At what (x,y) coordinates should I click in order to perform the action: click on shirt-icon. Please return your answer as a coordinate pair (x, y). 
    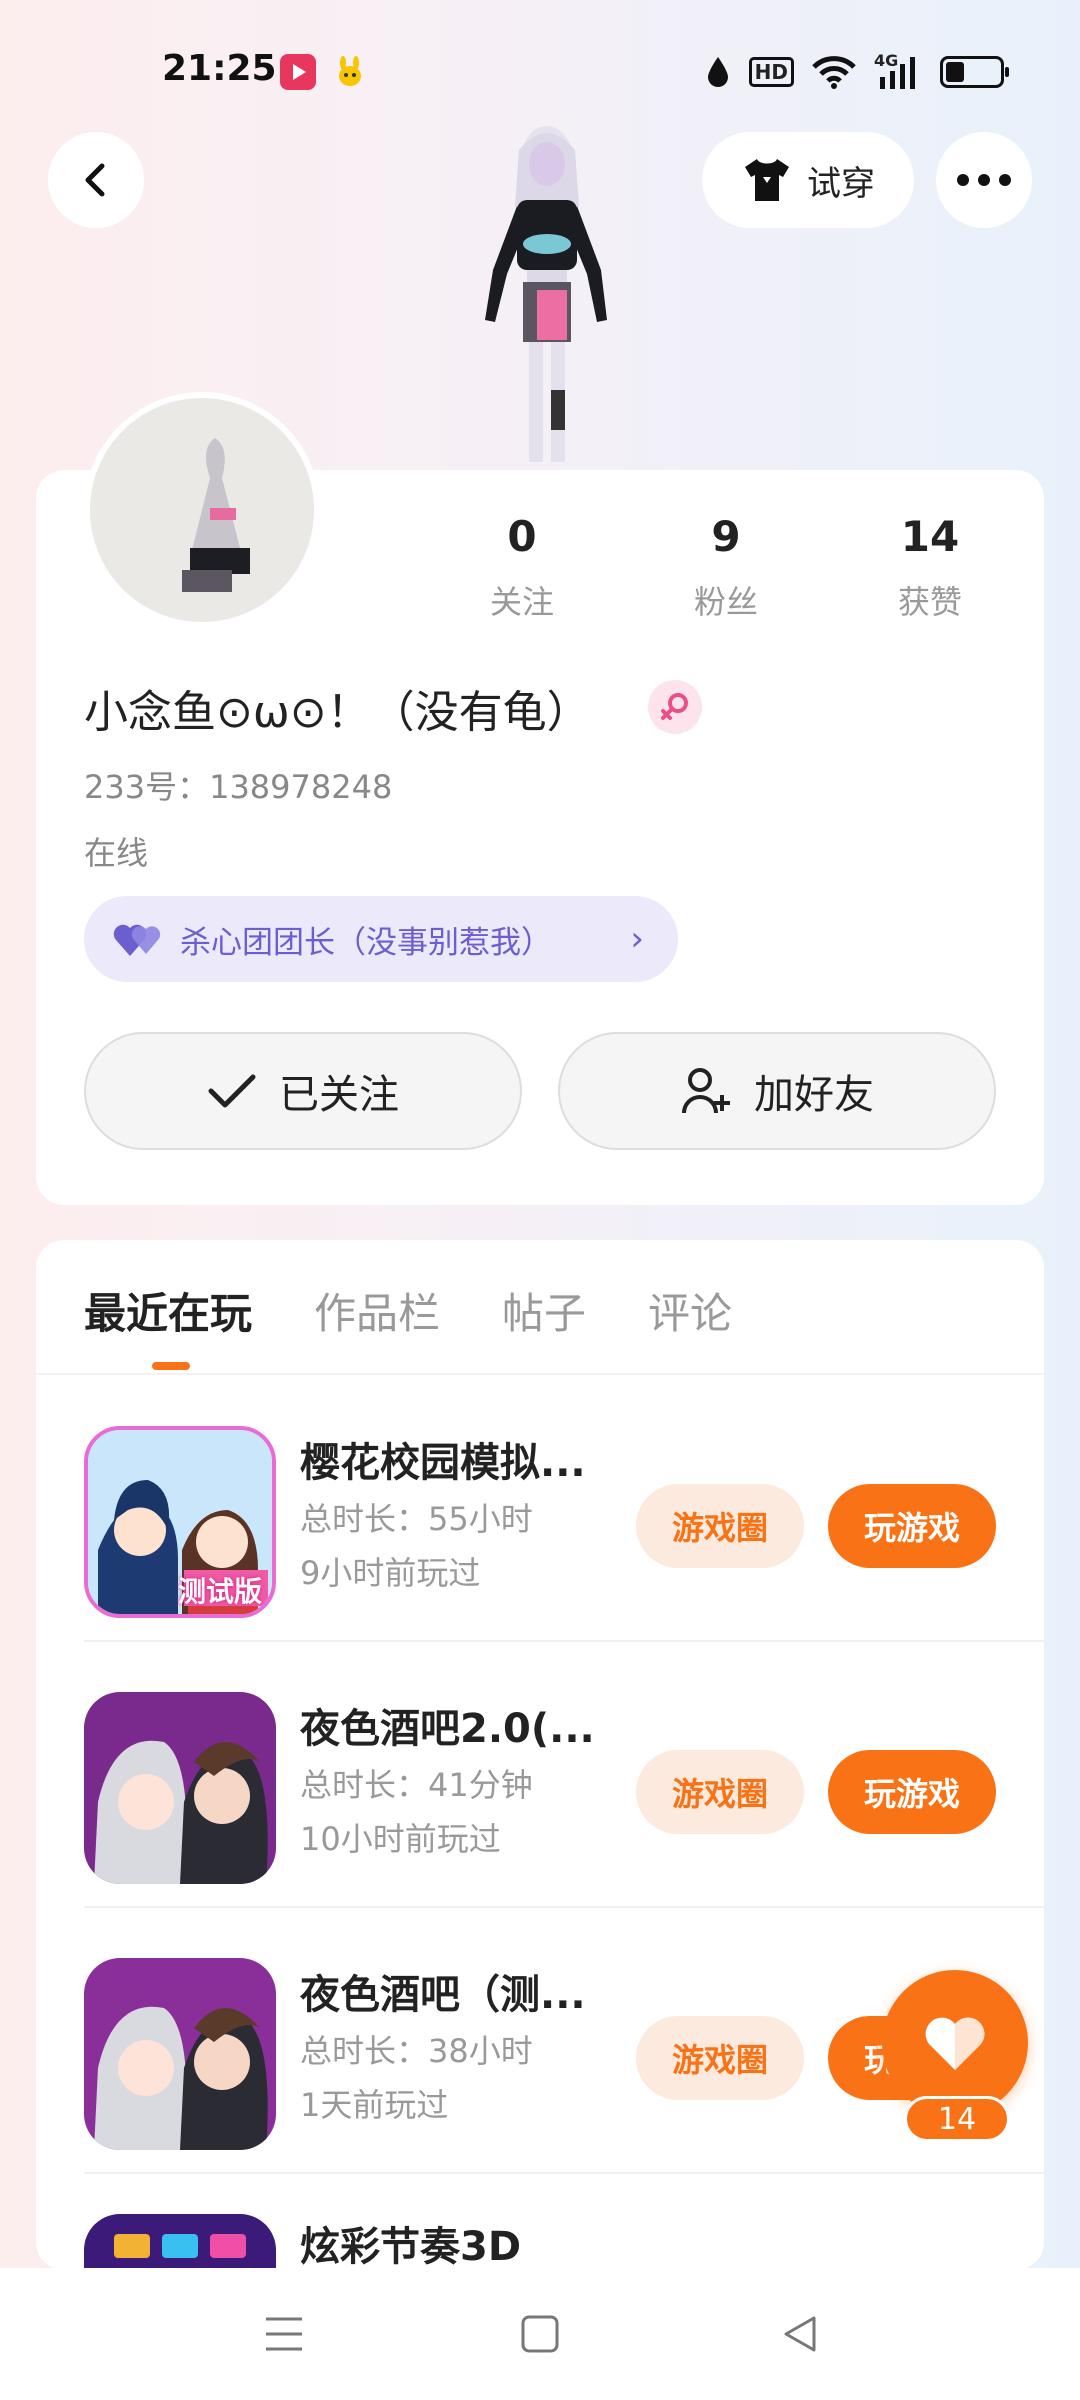
    Looking at the image, I should click on (767, 180).